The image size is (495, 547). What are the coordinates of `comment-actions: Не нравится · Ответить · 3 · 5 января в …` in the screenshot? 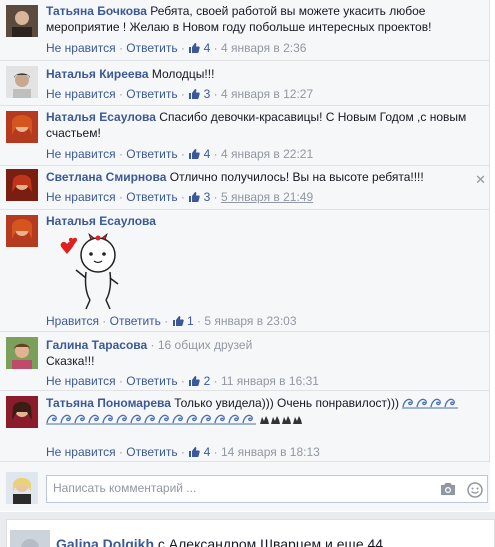 It's located at (179, 198).